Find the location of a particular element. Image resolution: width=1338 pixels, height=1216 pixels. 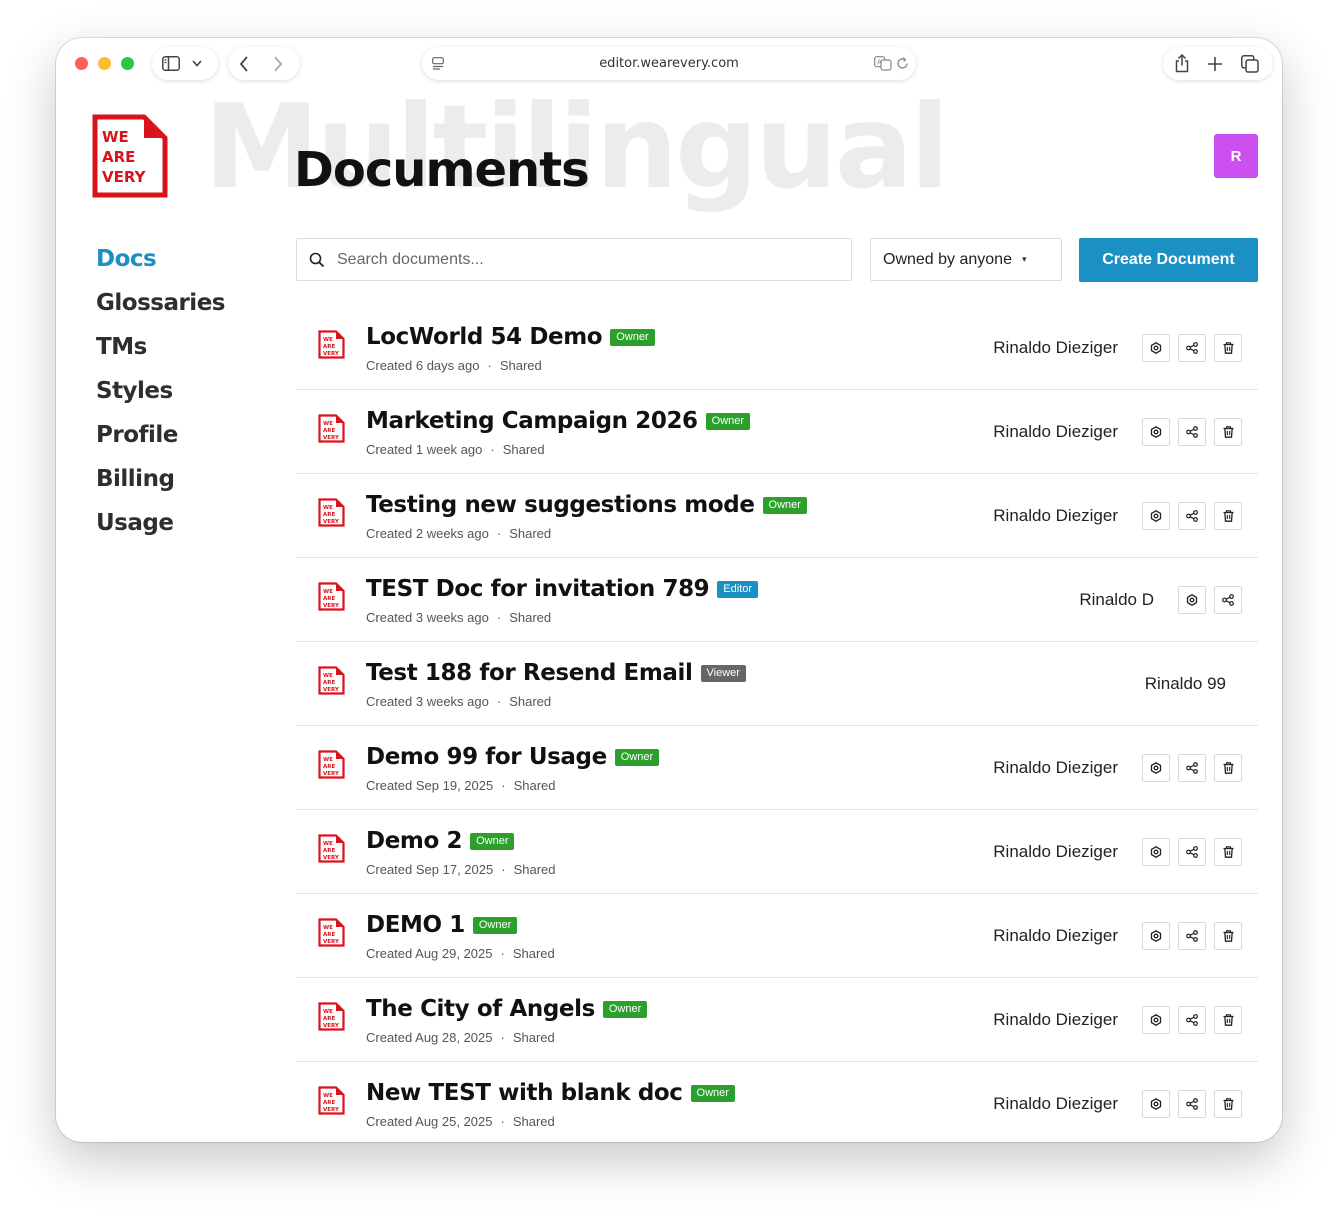

share-page-button is located at coordinates (1182, 63).